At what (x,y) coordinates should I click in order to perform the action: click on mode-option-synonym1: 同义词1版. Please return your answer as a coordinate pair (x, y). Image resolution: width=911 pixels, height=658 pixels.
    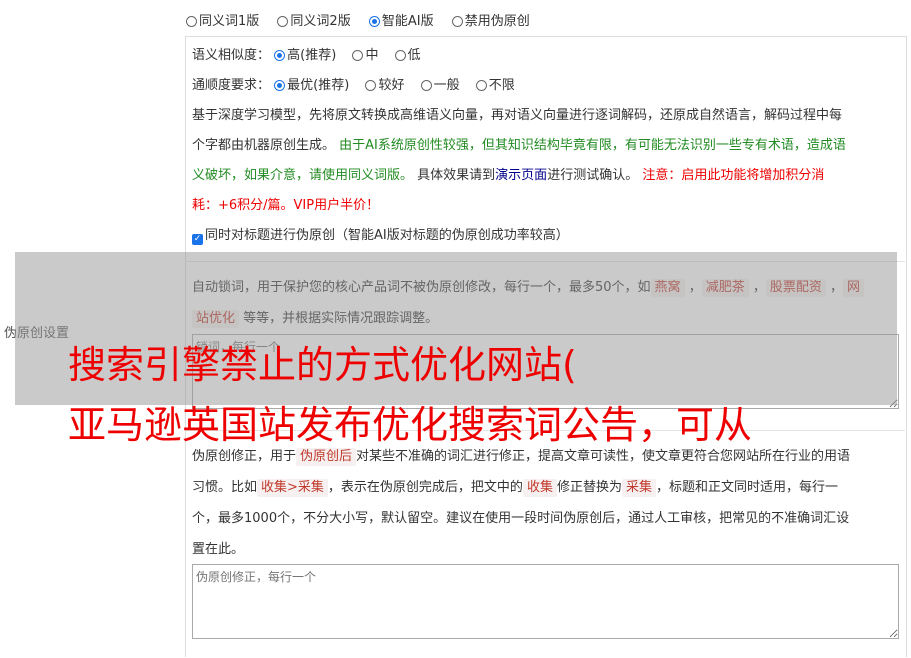
    Looking at the image, I should click on (222, 19).